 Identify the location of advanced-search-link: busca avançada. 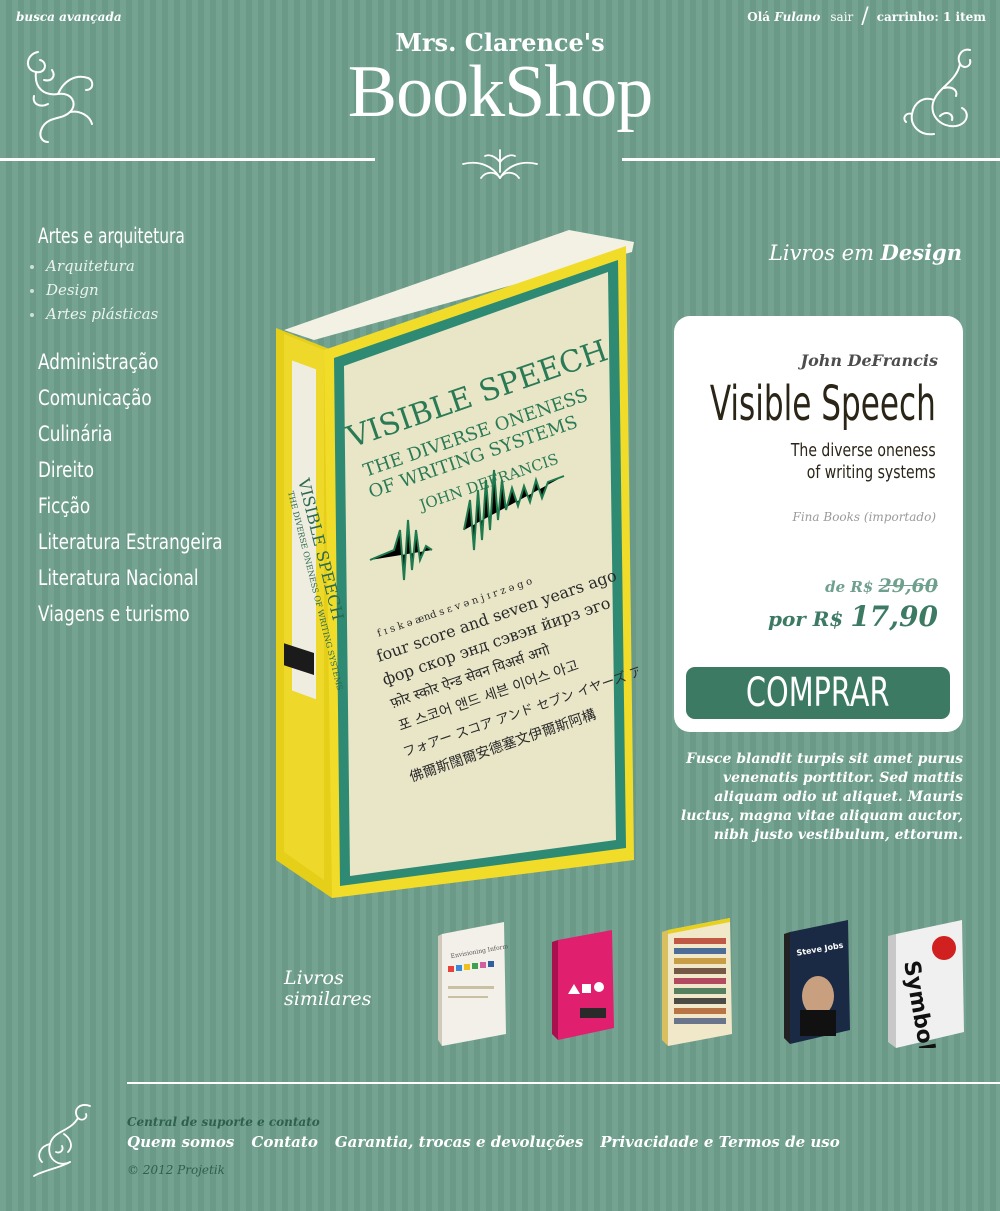
(69, 17).